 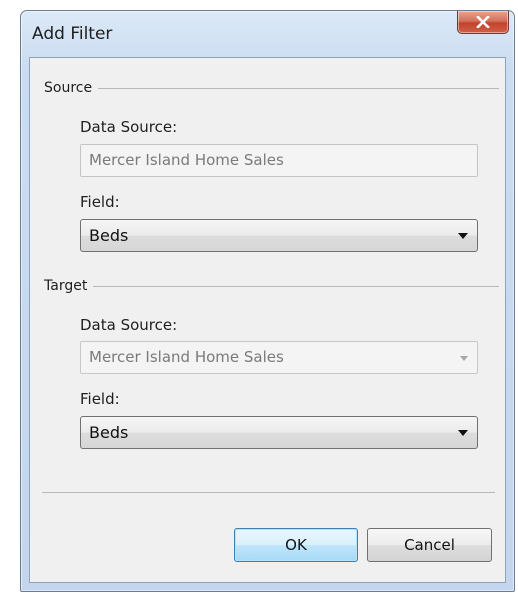 I want to click on close-button, so click(x=483, y=22).